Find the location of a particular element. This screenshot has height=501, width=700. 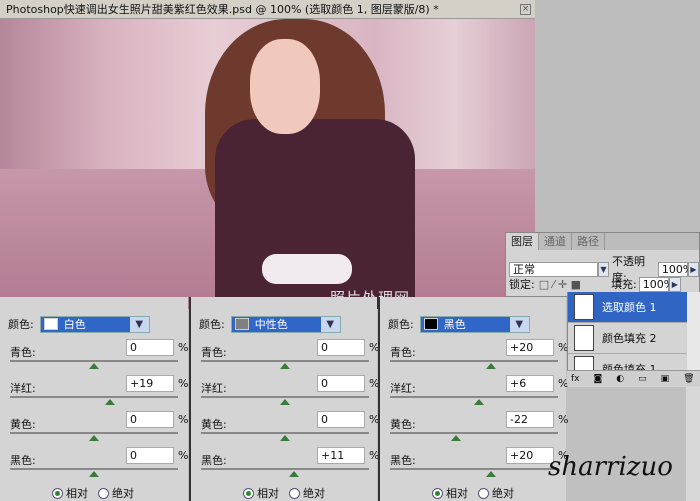

tab-paths: 路径 is located at coordinates (588, 241).